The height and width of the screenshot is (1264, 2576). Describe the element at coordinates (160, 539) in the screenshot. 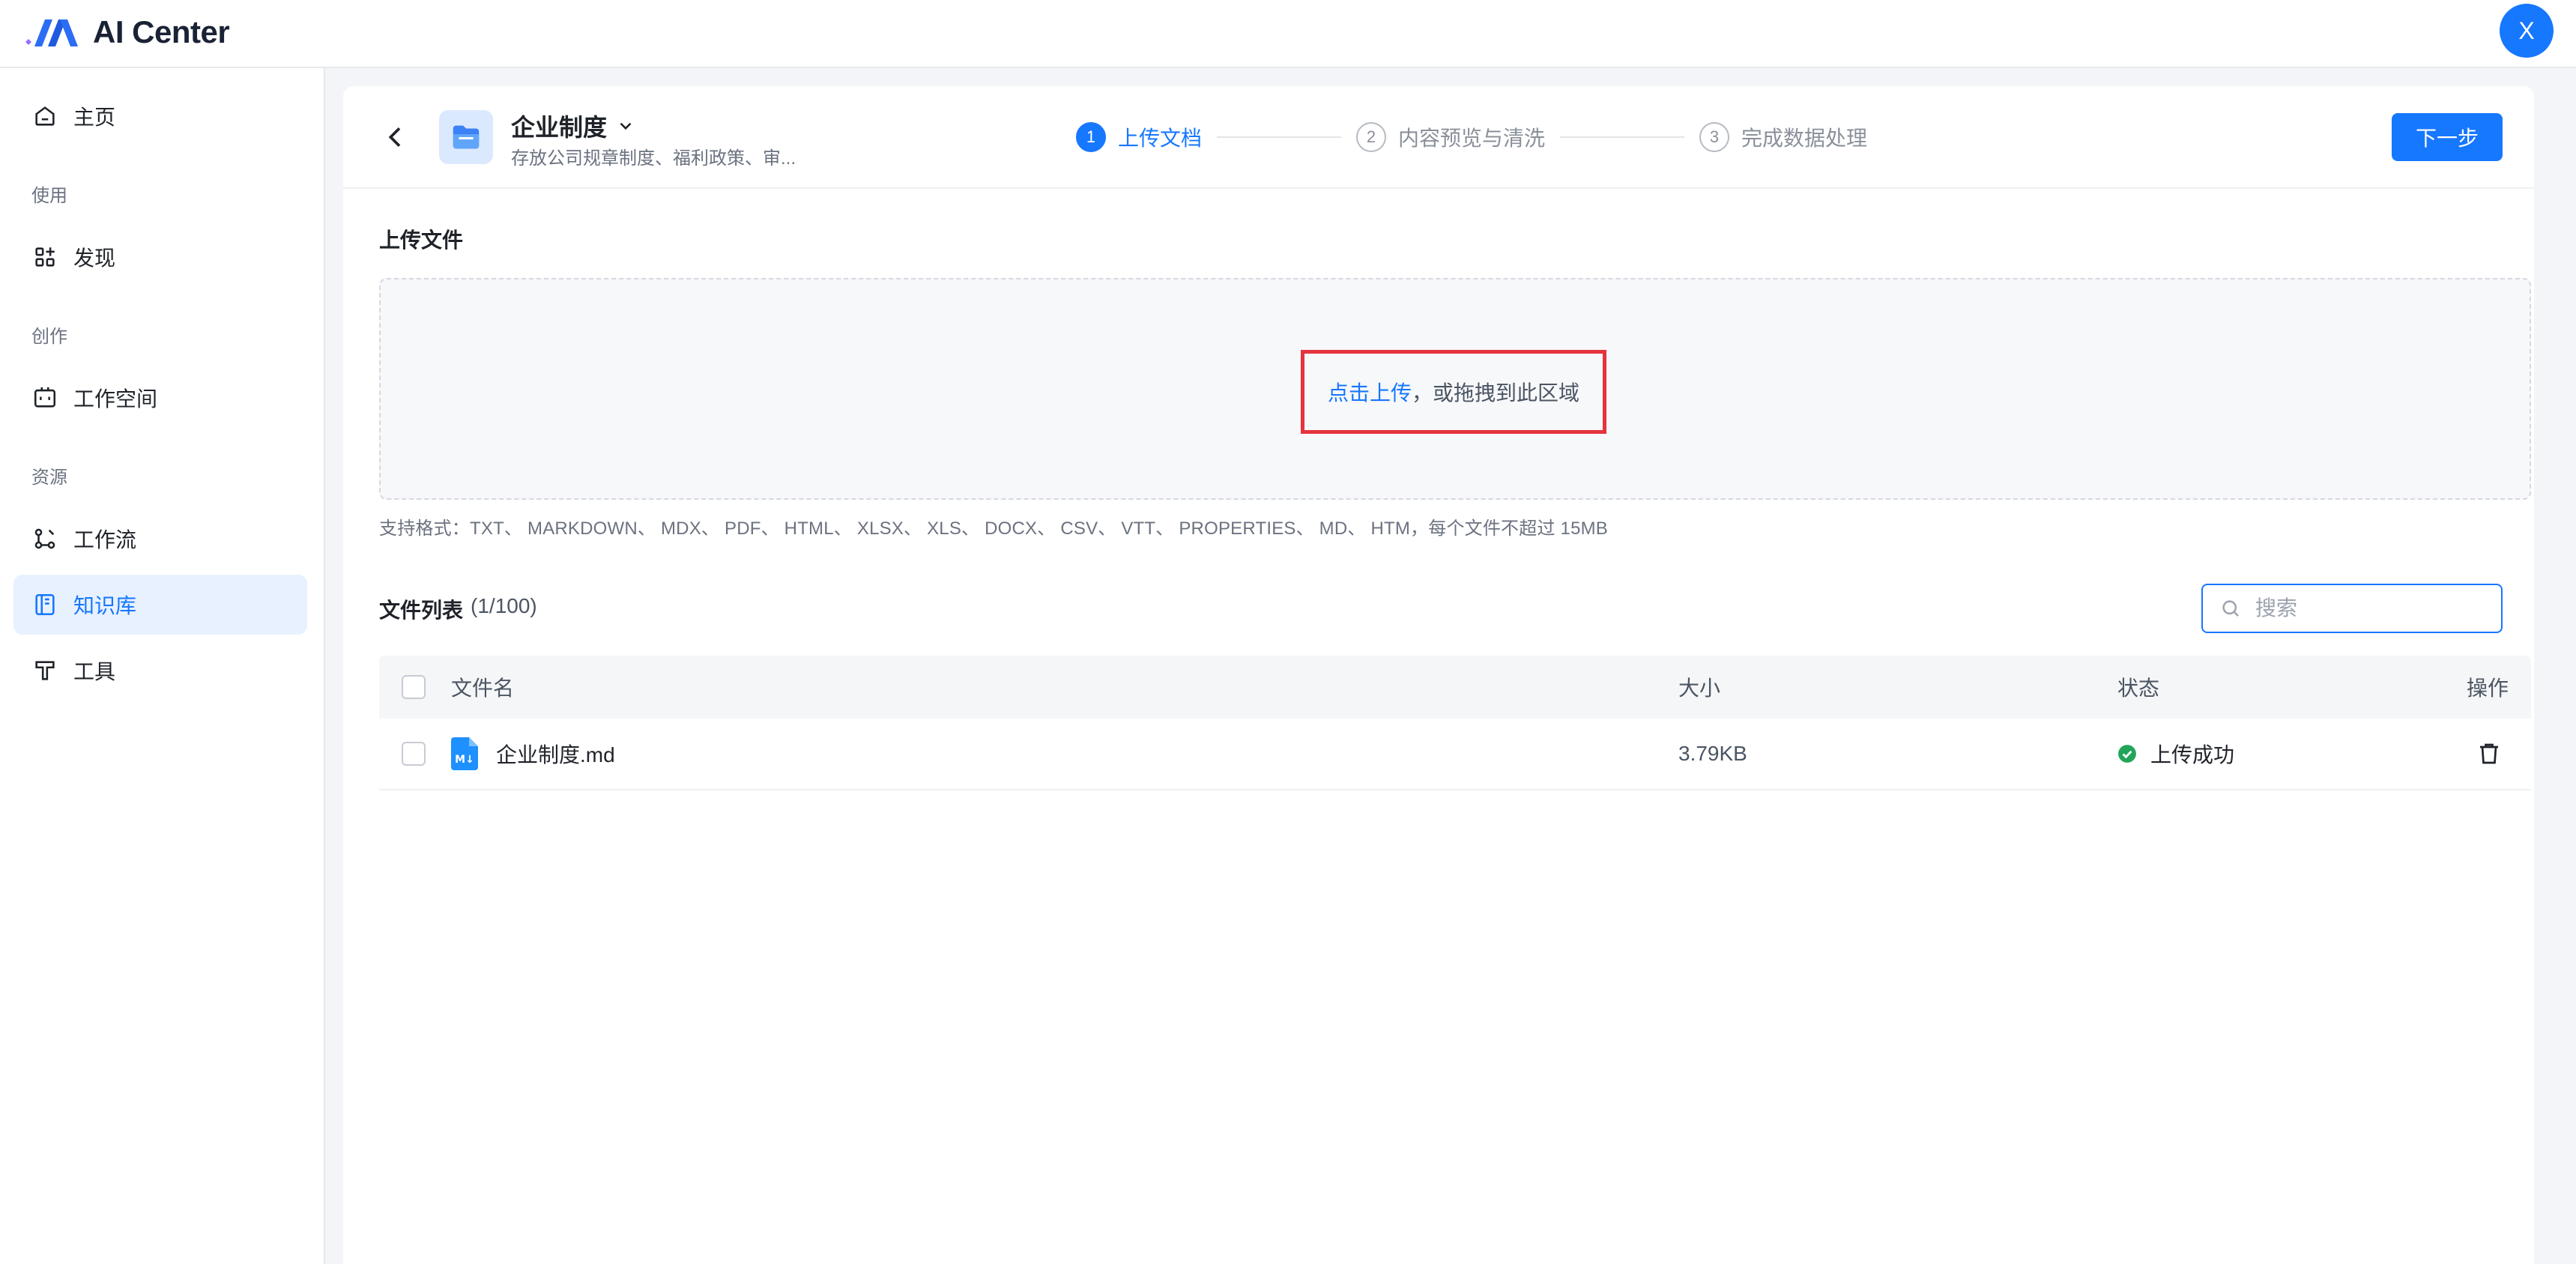

I see `sidebar-item-workflow: 工作流` at that location.